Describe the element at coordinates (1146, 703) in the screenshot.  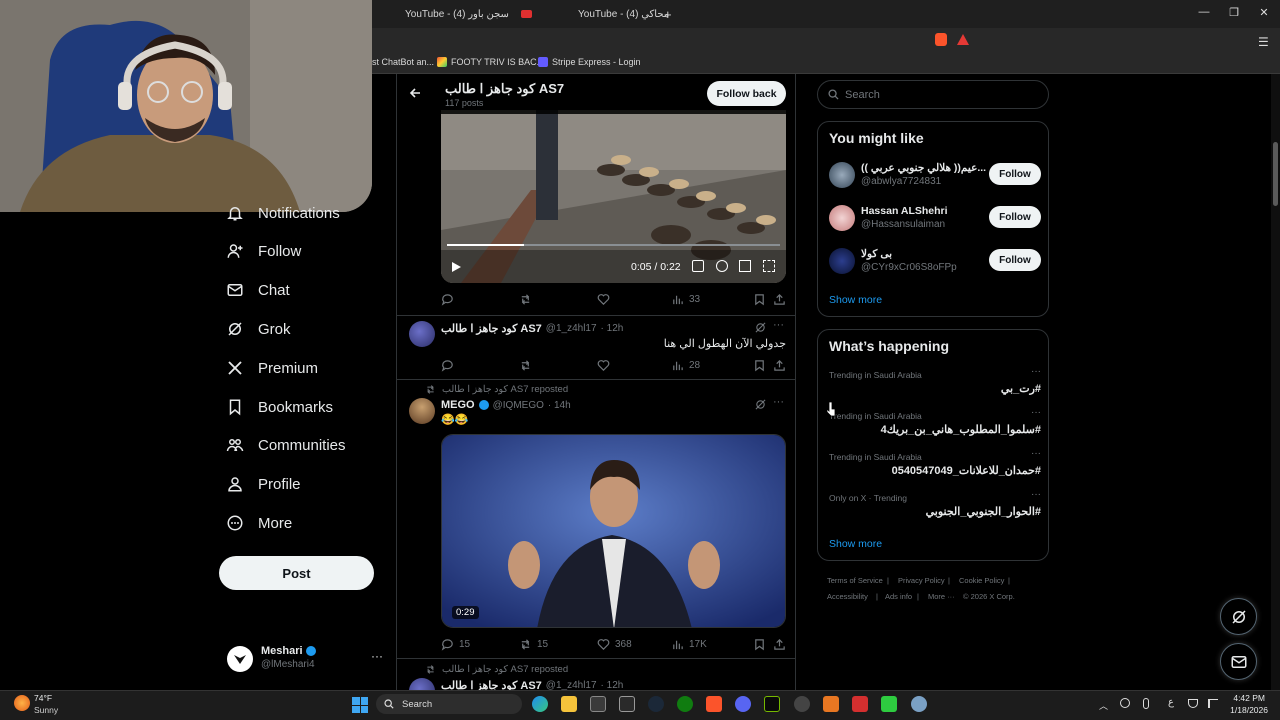
I see `microphone-icon` at that location.